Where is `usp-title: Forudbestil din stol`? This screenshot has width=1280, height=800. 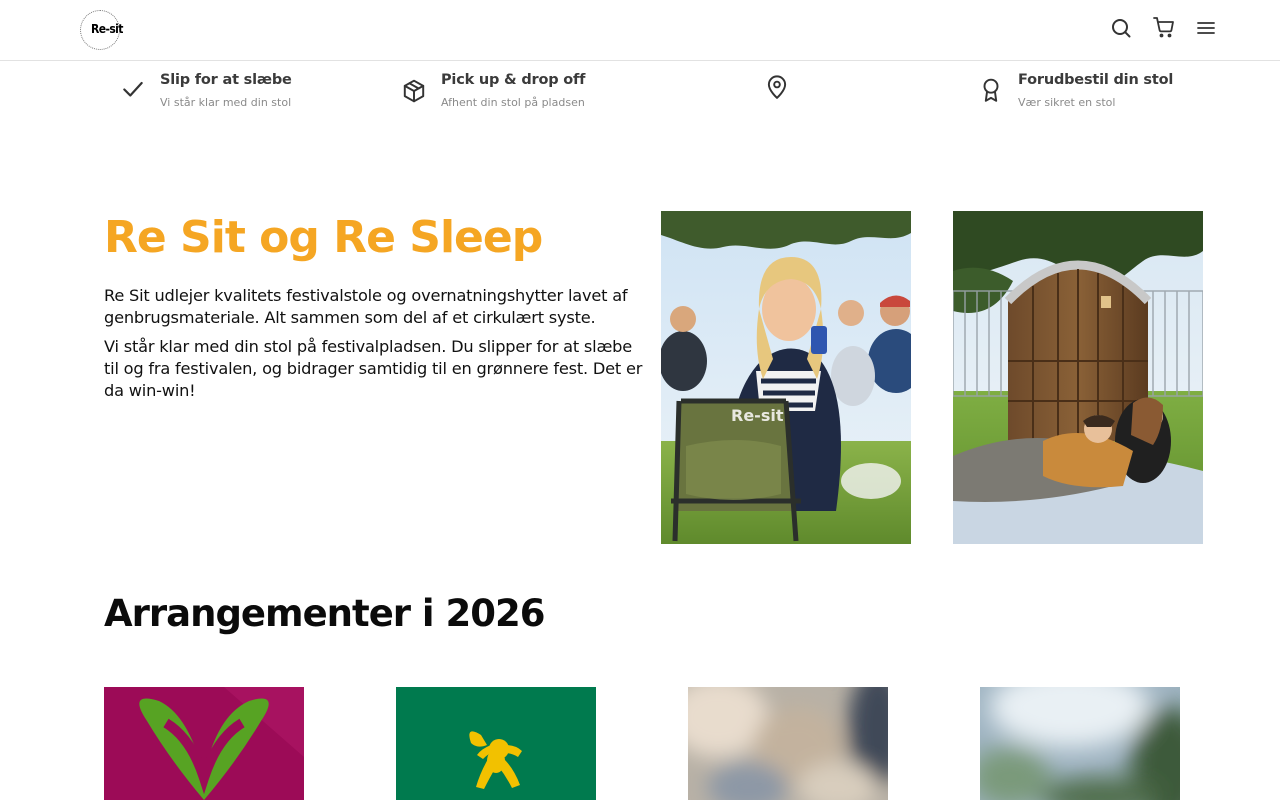 usp-title: Forudbestil din stol is located at coordinates (1096, 80).